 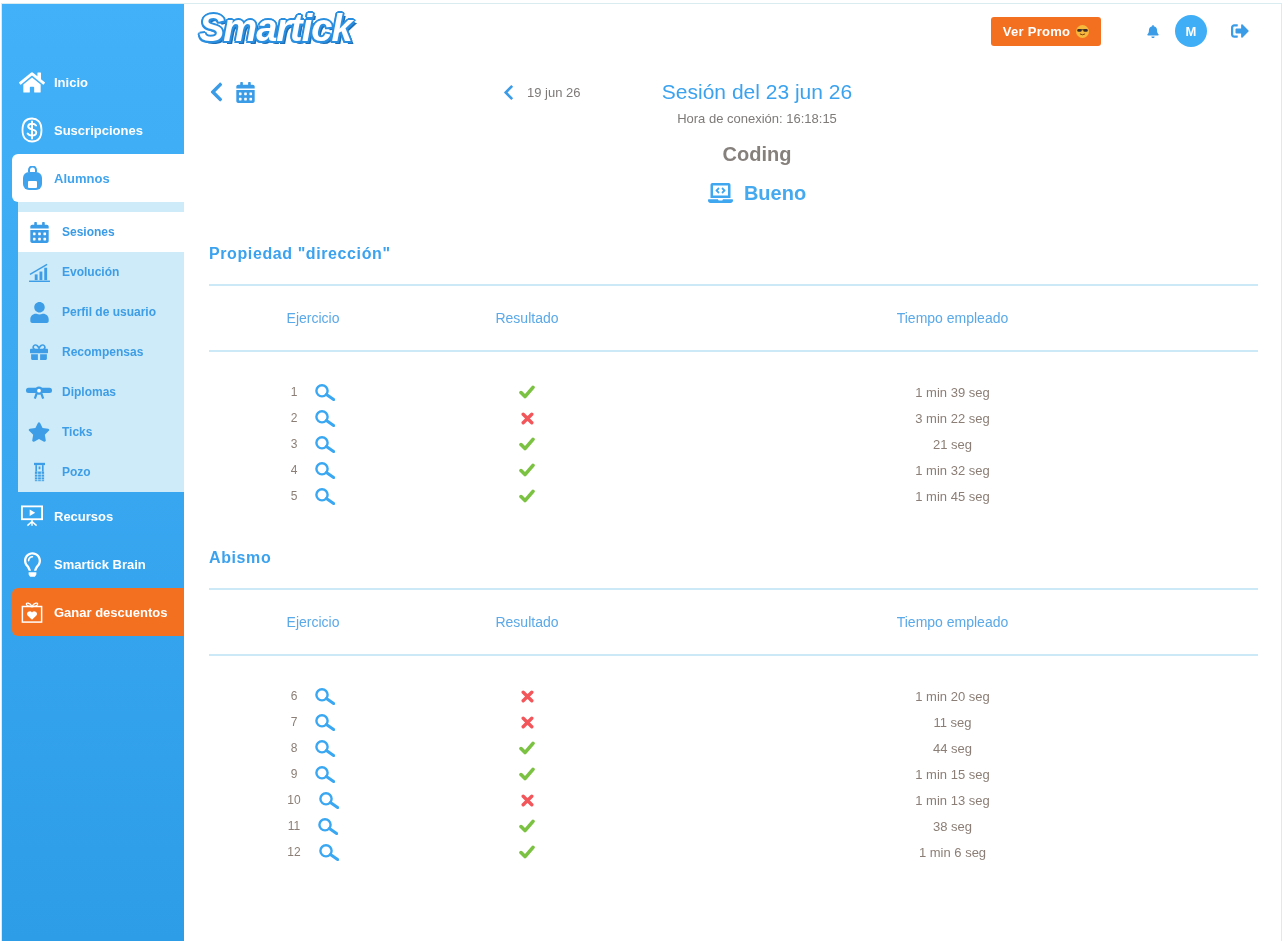 I want to click on exercise-number: 1, so click(x=294, y=392).